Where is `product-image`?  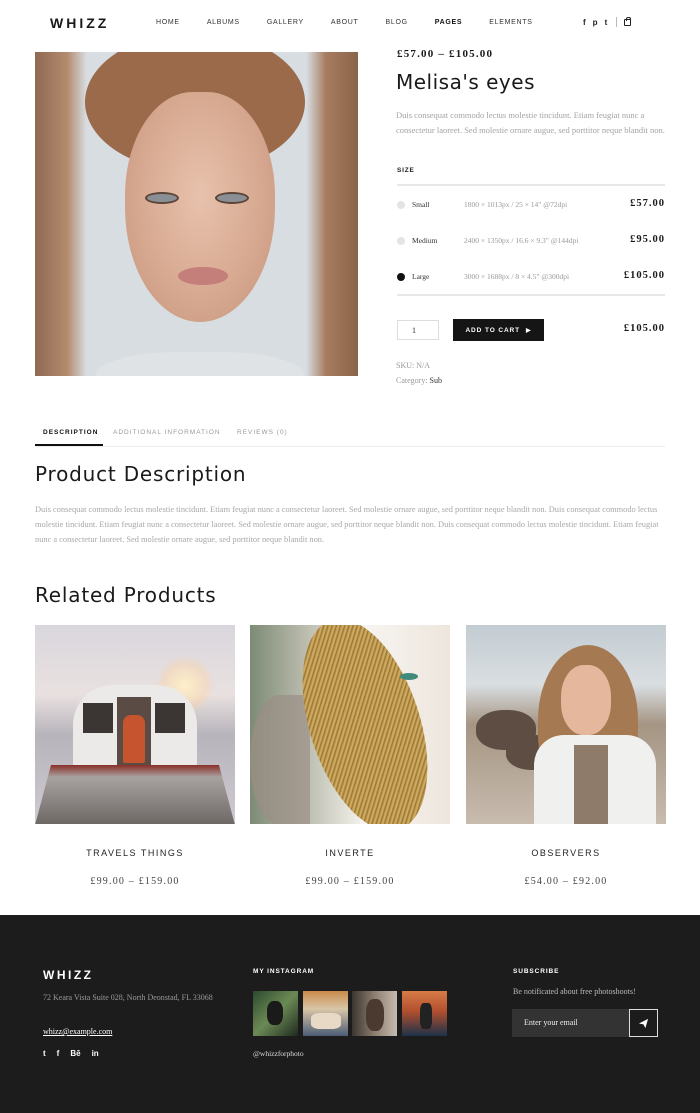 product-image is located at coordinates (196, 214).